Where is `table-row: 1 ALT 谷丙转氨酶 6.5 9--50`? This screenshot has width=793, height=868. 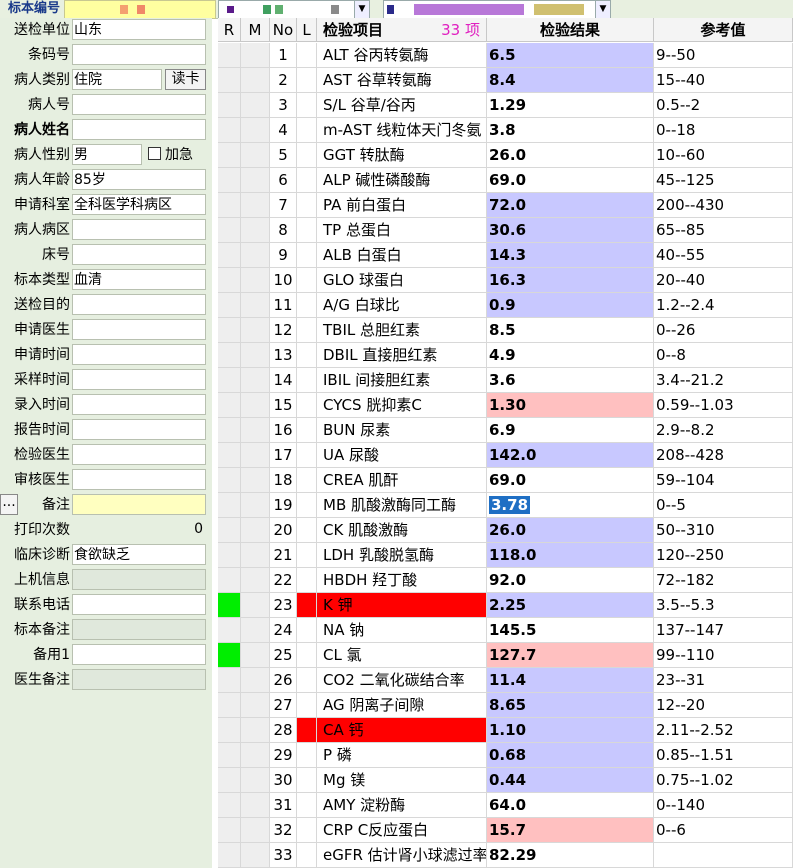
table-row: 1 ALT 谷丙转氨酶 6.5 9--50 is located at coordinates (505, 55).